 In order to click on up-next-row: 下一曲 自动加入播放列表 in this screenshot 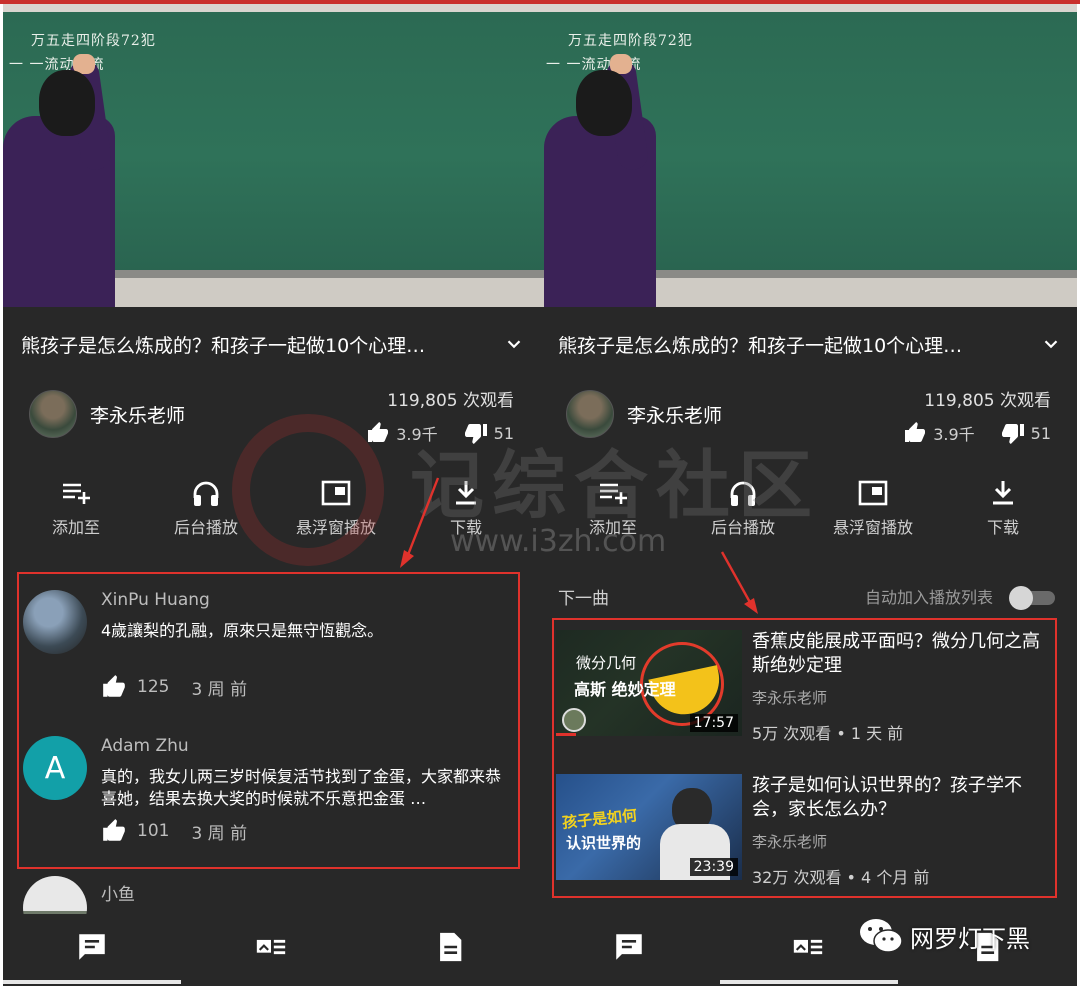, I will do `click(806, 597)`.